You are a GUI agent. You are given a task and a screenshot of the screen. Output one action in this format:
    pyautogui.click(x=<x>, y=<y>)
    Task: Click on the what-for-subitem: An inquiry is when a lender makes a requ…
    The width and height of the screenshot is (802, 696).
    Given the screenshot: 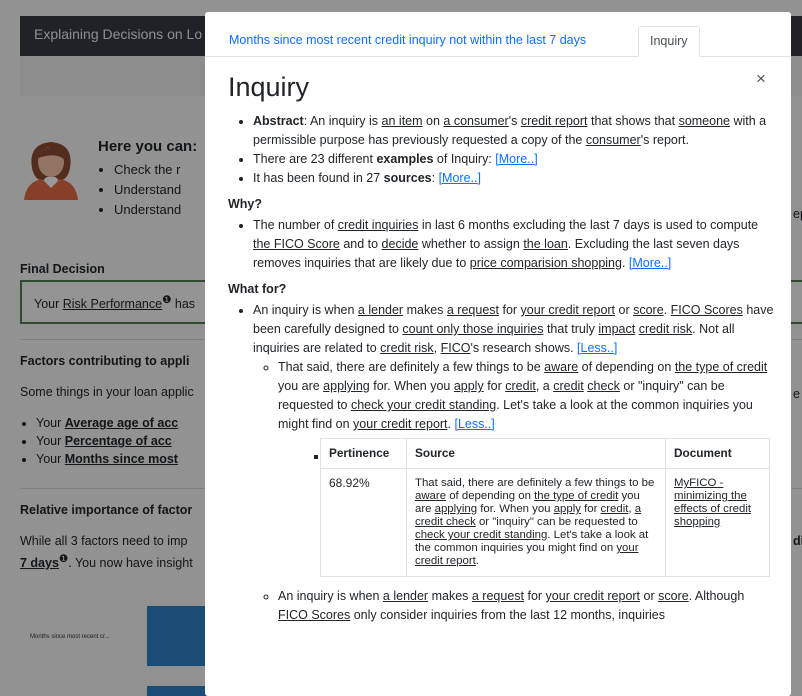 What is the action you would take?
    pyautogui.click(x=526, y=606)
    